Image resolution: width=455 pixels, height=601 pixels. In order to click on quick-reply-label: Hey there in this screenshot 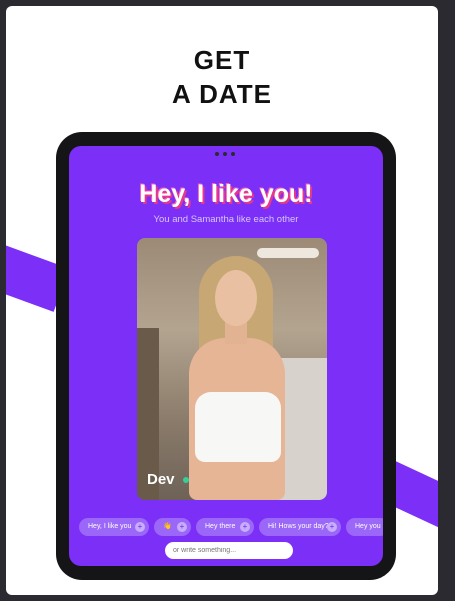, I will do `click(220, 526)`.